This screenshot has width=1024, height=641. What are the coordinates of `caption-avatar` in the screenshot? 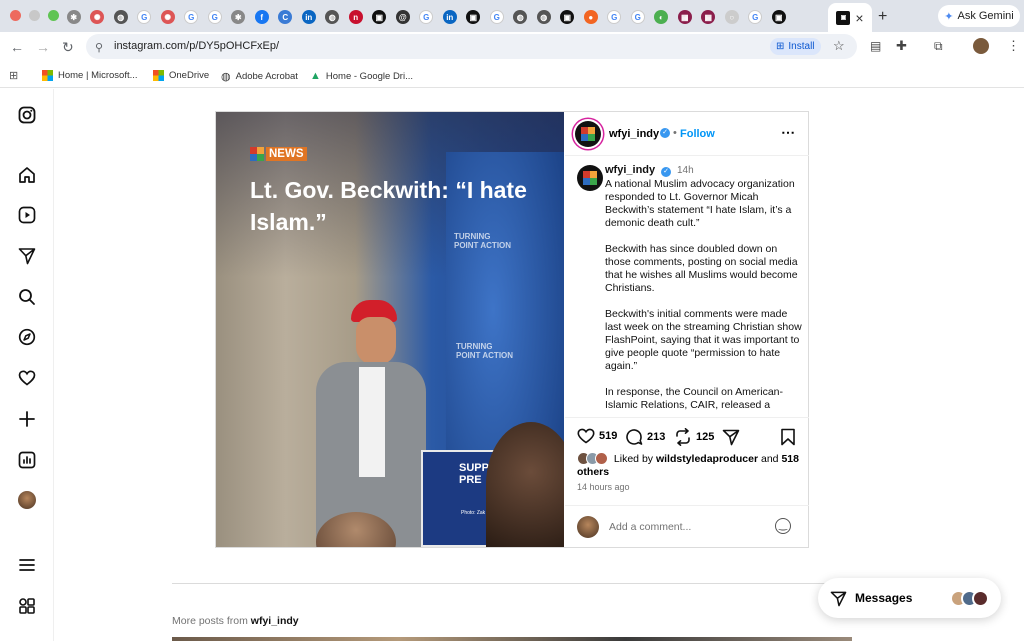 It's located at (590, 178).